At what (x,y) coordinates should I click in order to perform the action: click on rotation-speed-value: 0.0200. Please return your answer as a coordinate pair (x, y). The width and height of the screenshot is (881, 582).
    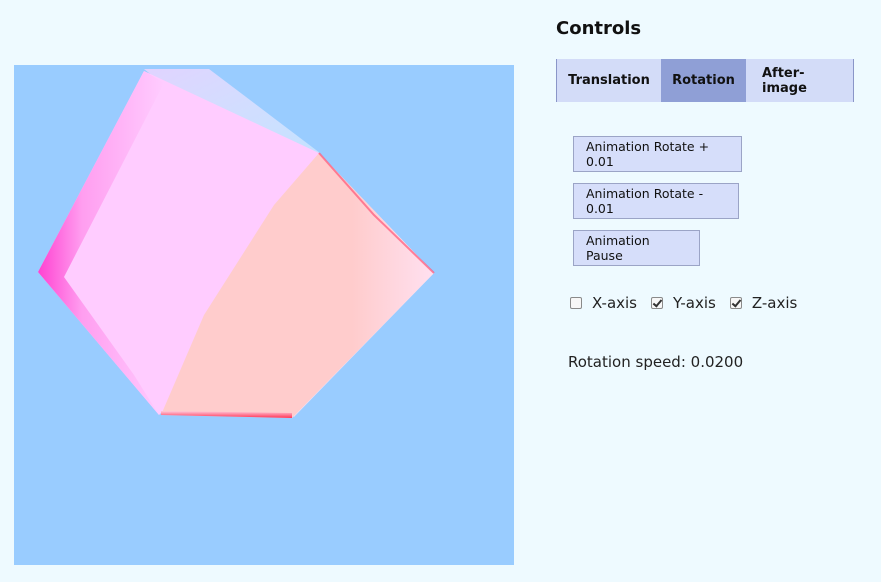
    Looking at the image, I should click on (717, 362).